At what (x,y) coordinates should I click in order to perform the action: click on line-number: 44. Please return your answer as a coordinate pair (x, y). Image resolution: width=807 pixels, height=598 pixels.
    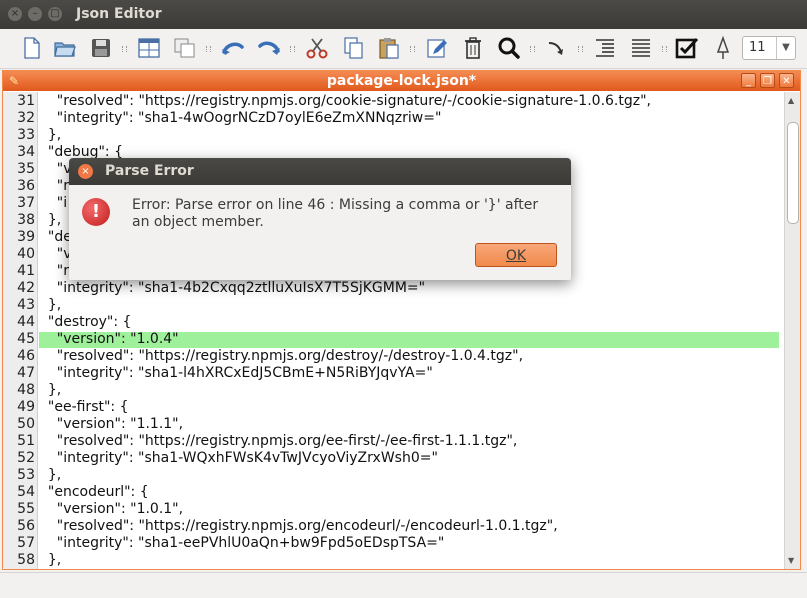
    Looking at the image, I should click on (26, 322).